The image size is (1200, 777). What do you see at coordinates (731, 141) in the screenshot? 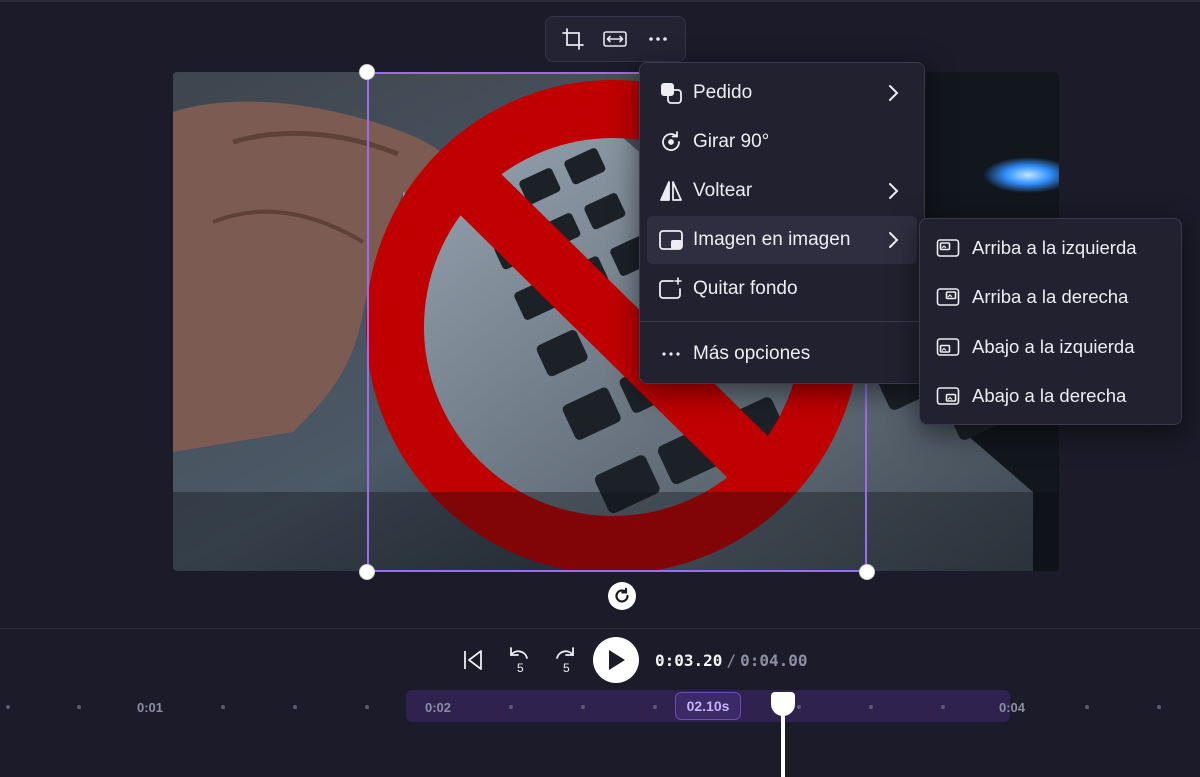
I see `menu-item-label: Girar 90°` at bounding box center [731, 141].